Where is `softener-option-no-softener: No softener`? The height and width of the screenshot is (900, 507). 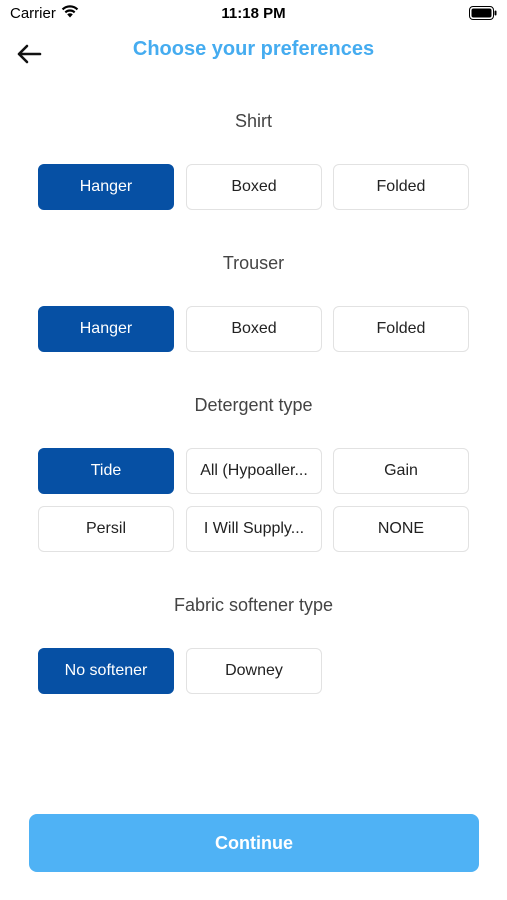 softener-option-no-softener: No softener is located at coordinates (106, 671).